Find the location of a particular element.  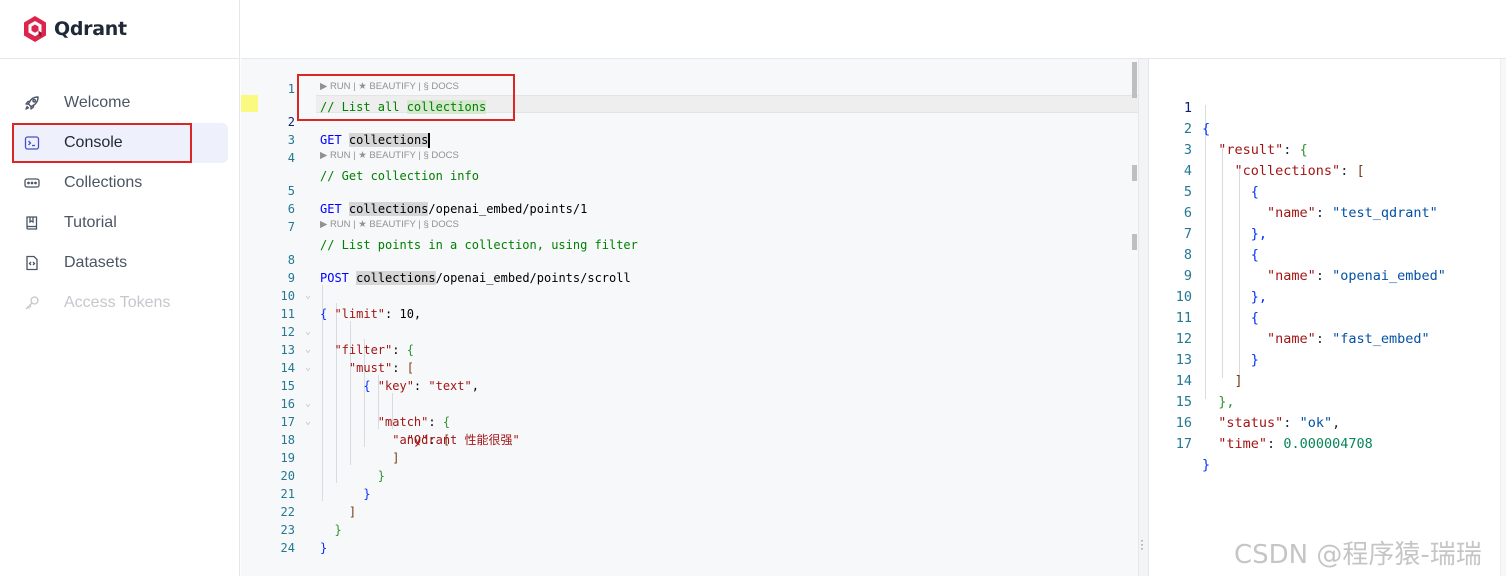

sidebar-item-welcome: Welcome is located at coordinates (120, 103).